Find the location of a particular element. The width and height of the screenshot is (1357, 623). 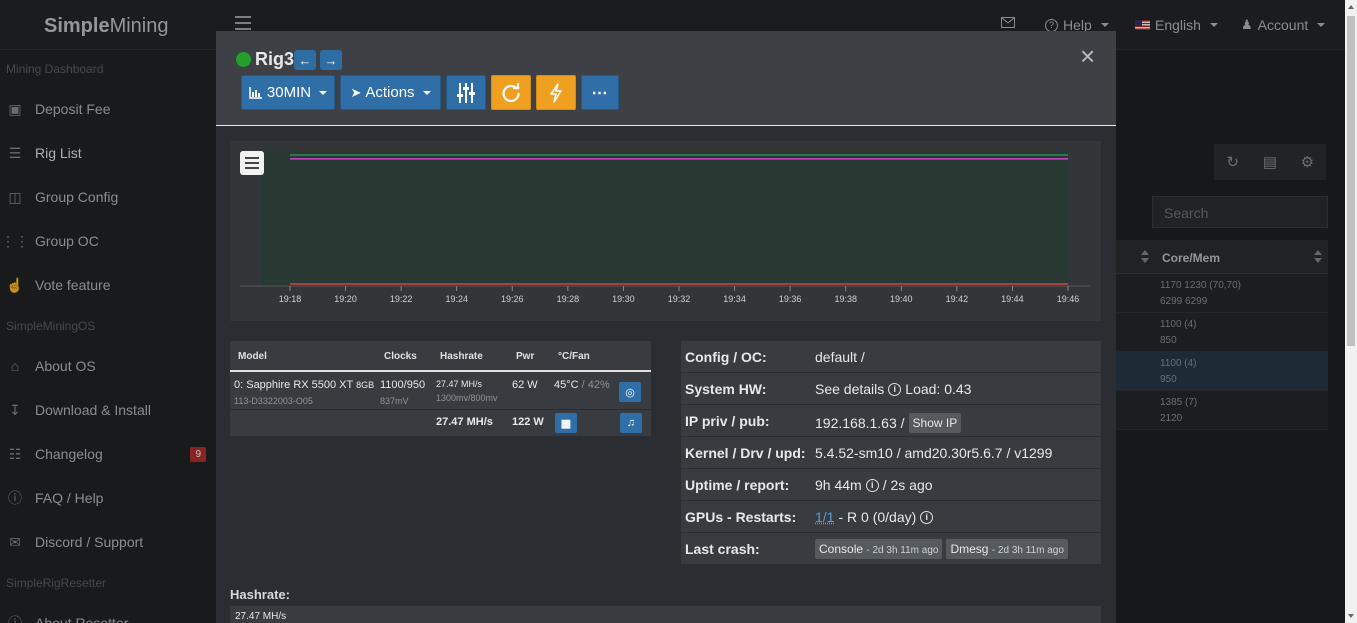

gpu-chart-button: ▩ is located at coordinates (566, 423).